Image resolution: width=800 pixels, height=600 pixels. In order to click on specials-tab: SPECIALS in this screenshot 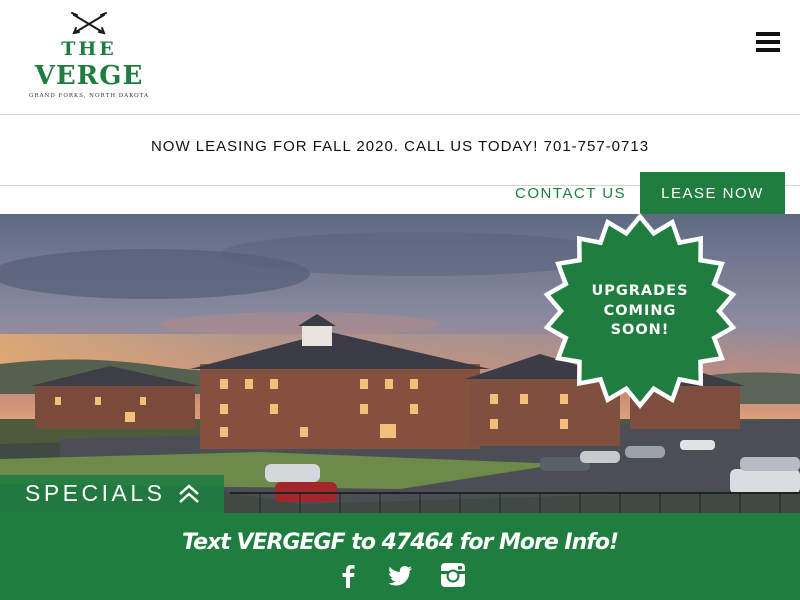, I will do `click(112, 494)`.